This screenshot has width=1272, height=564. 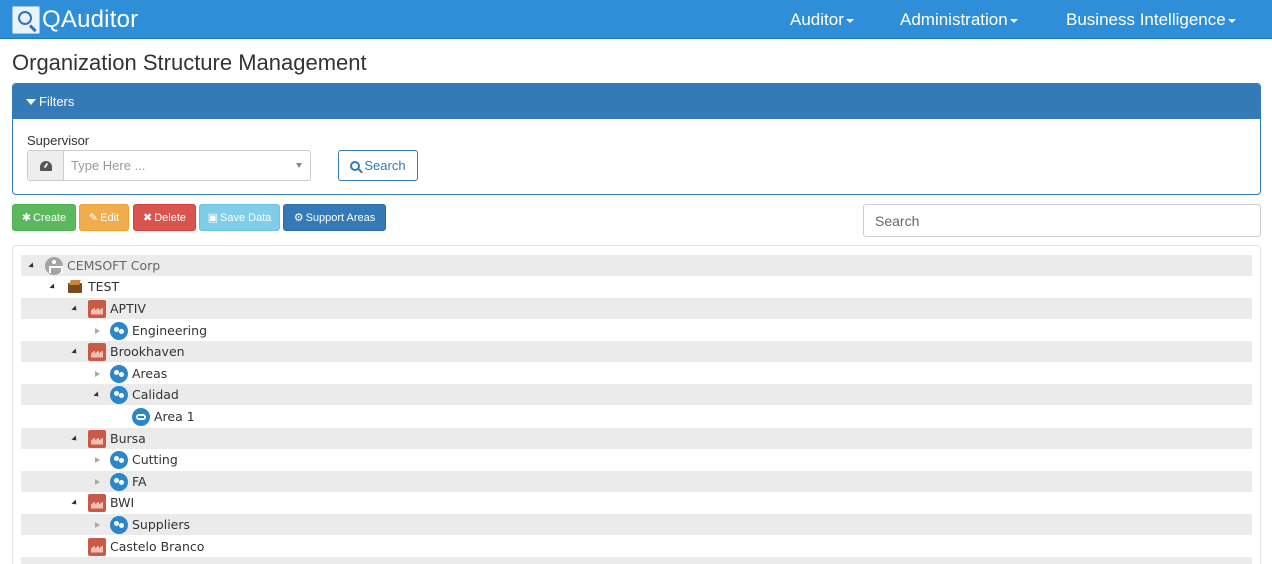 I want to click on tree-node: CEMSOFT Corp, so click(x=636, y=265).